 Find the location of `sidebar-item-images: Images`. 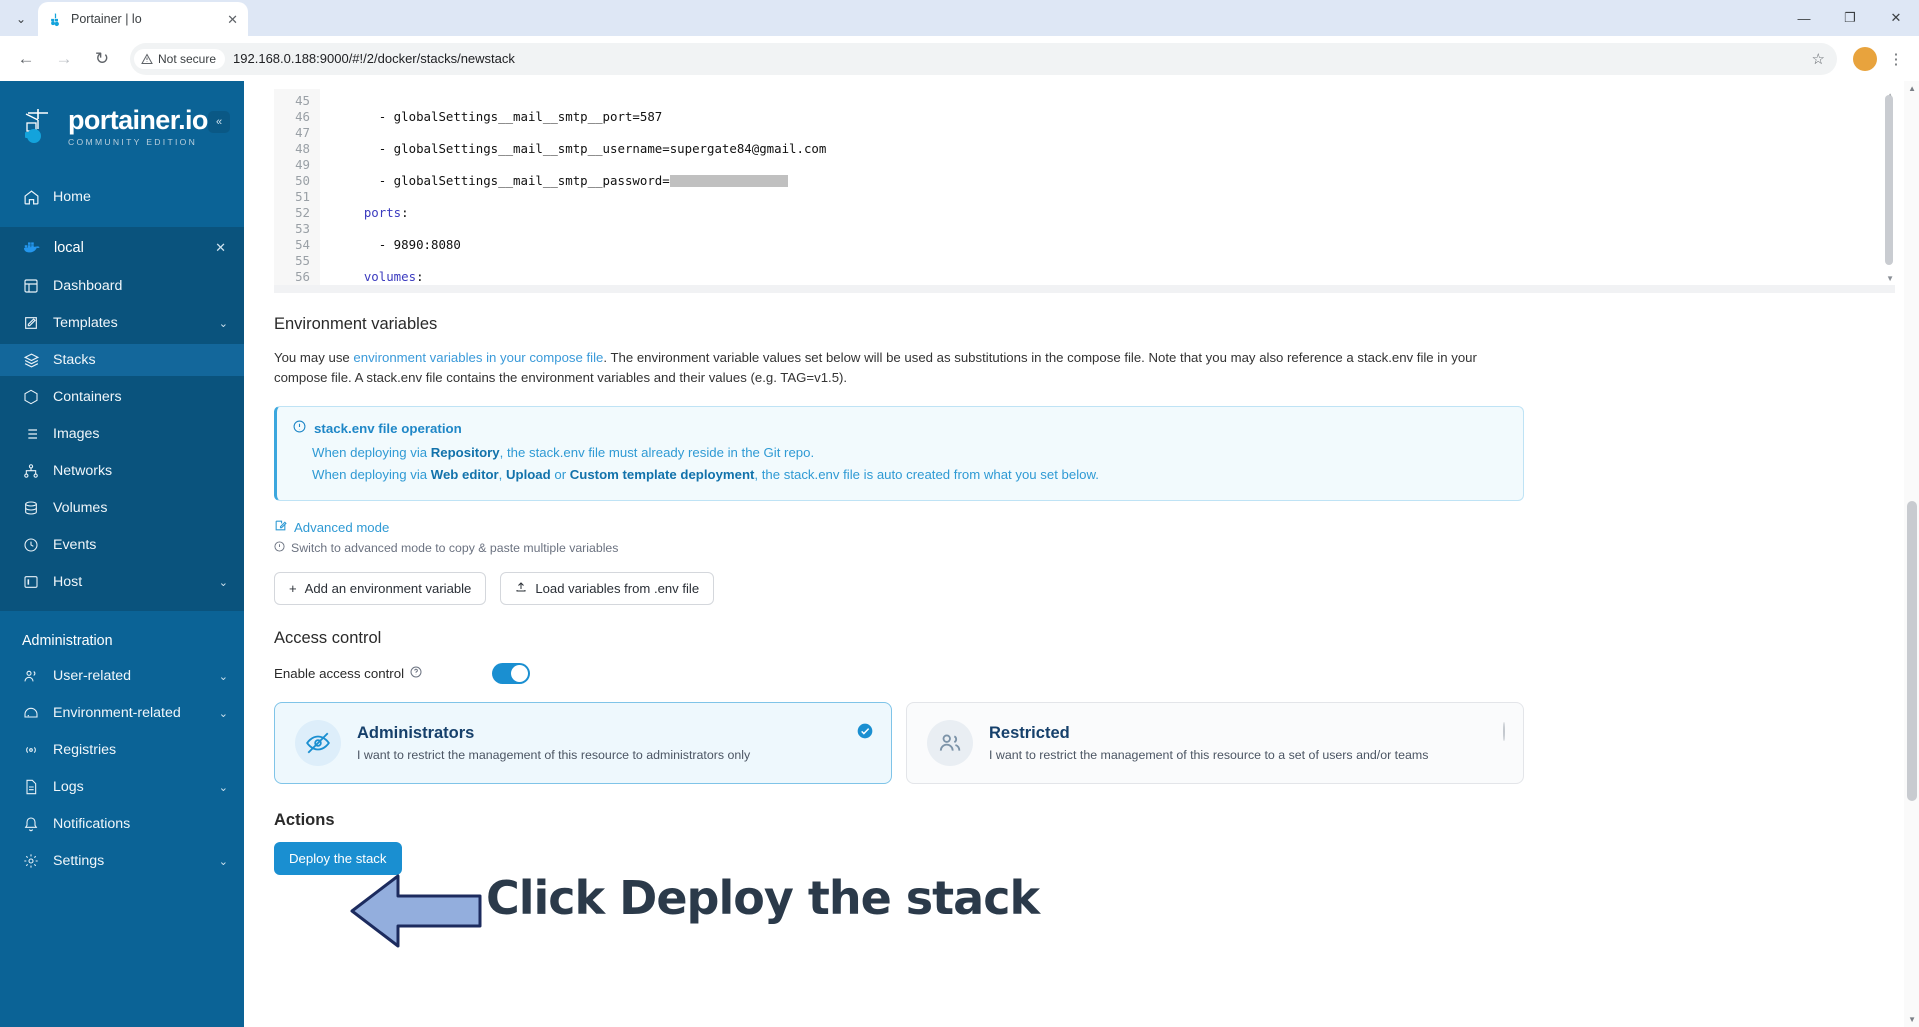

sidebar-item-images: Images is located at coordinates (122, 434).